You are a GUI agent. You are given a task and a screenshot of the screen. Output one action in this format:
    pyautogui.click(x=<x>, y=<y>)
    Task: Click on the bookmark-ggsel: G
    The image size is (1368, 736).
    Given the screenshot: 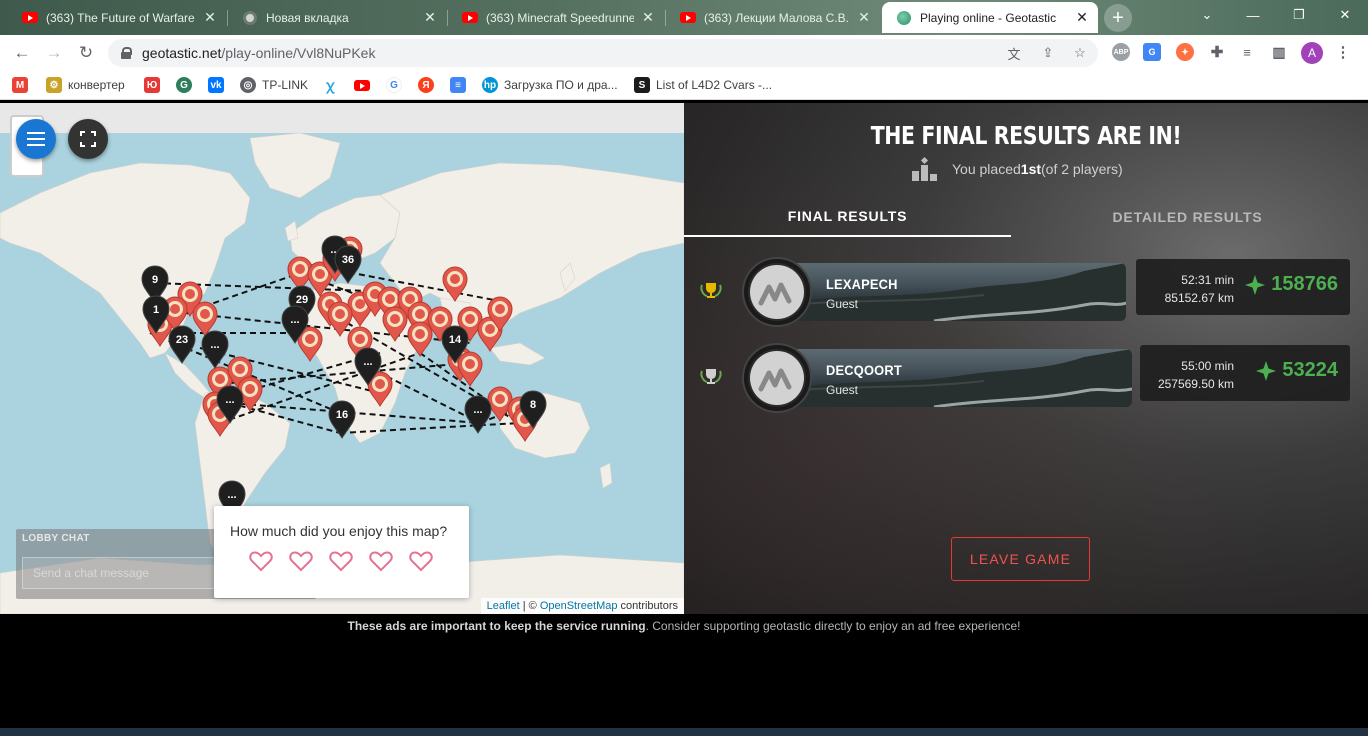 What is the action you would take?
    pyautogui.click(x=187, y=85)
    